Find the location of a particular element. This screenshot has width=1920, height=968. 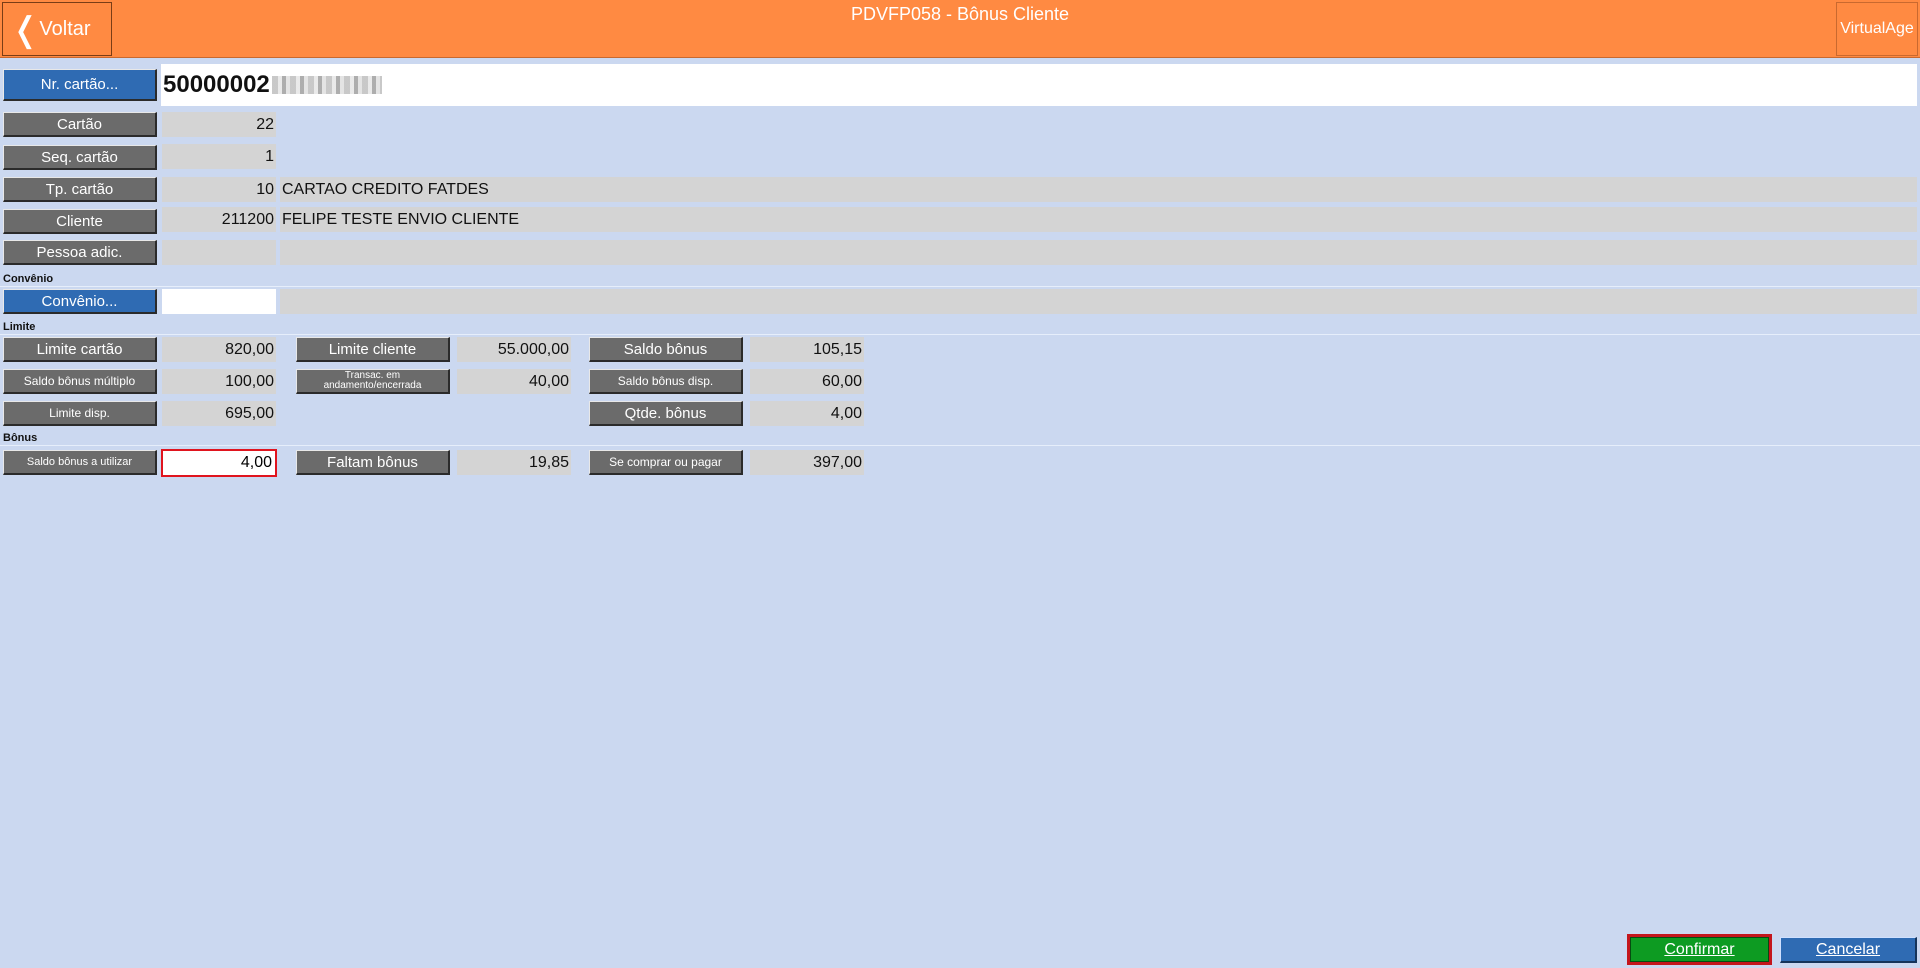

convenio-divider is located at coordinates (960, 286).